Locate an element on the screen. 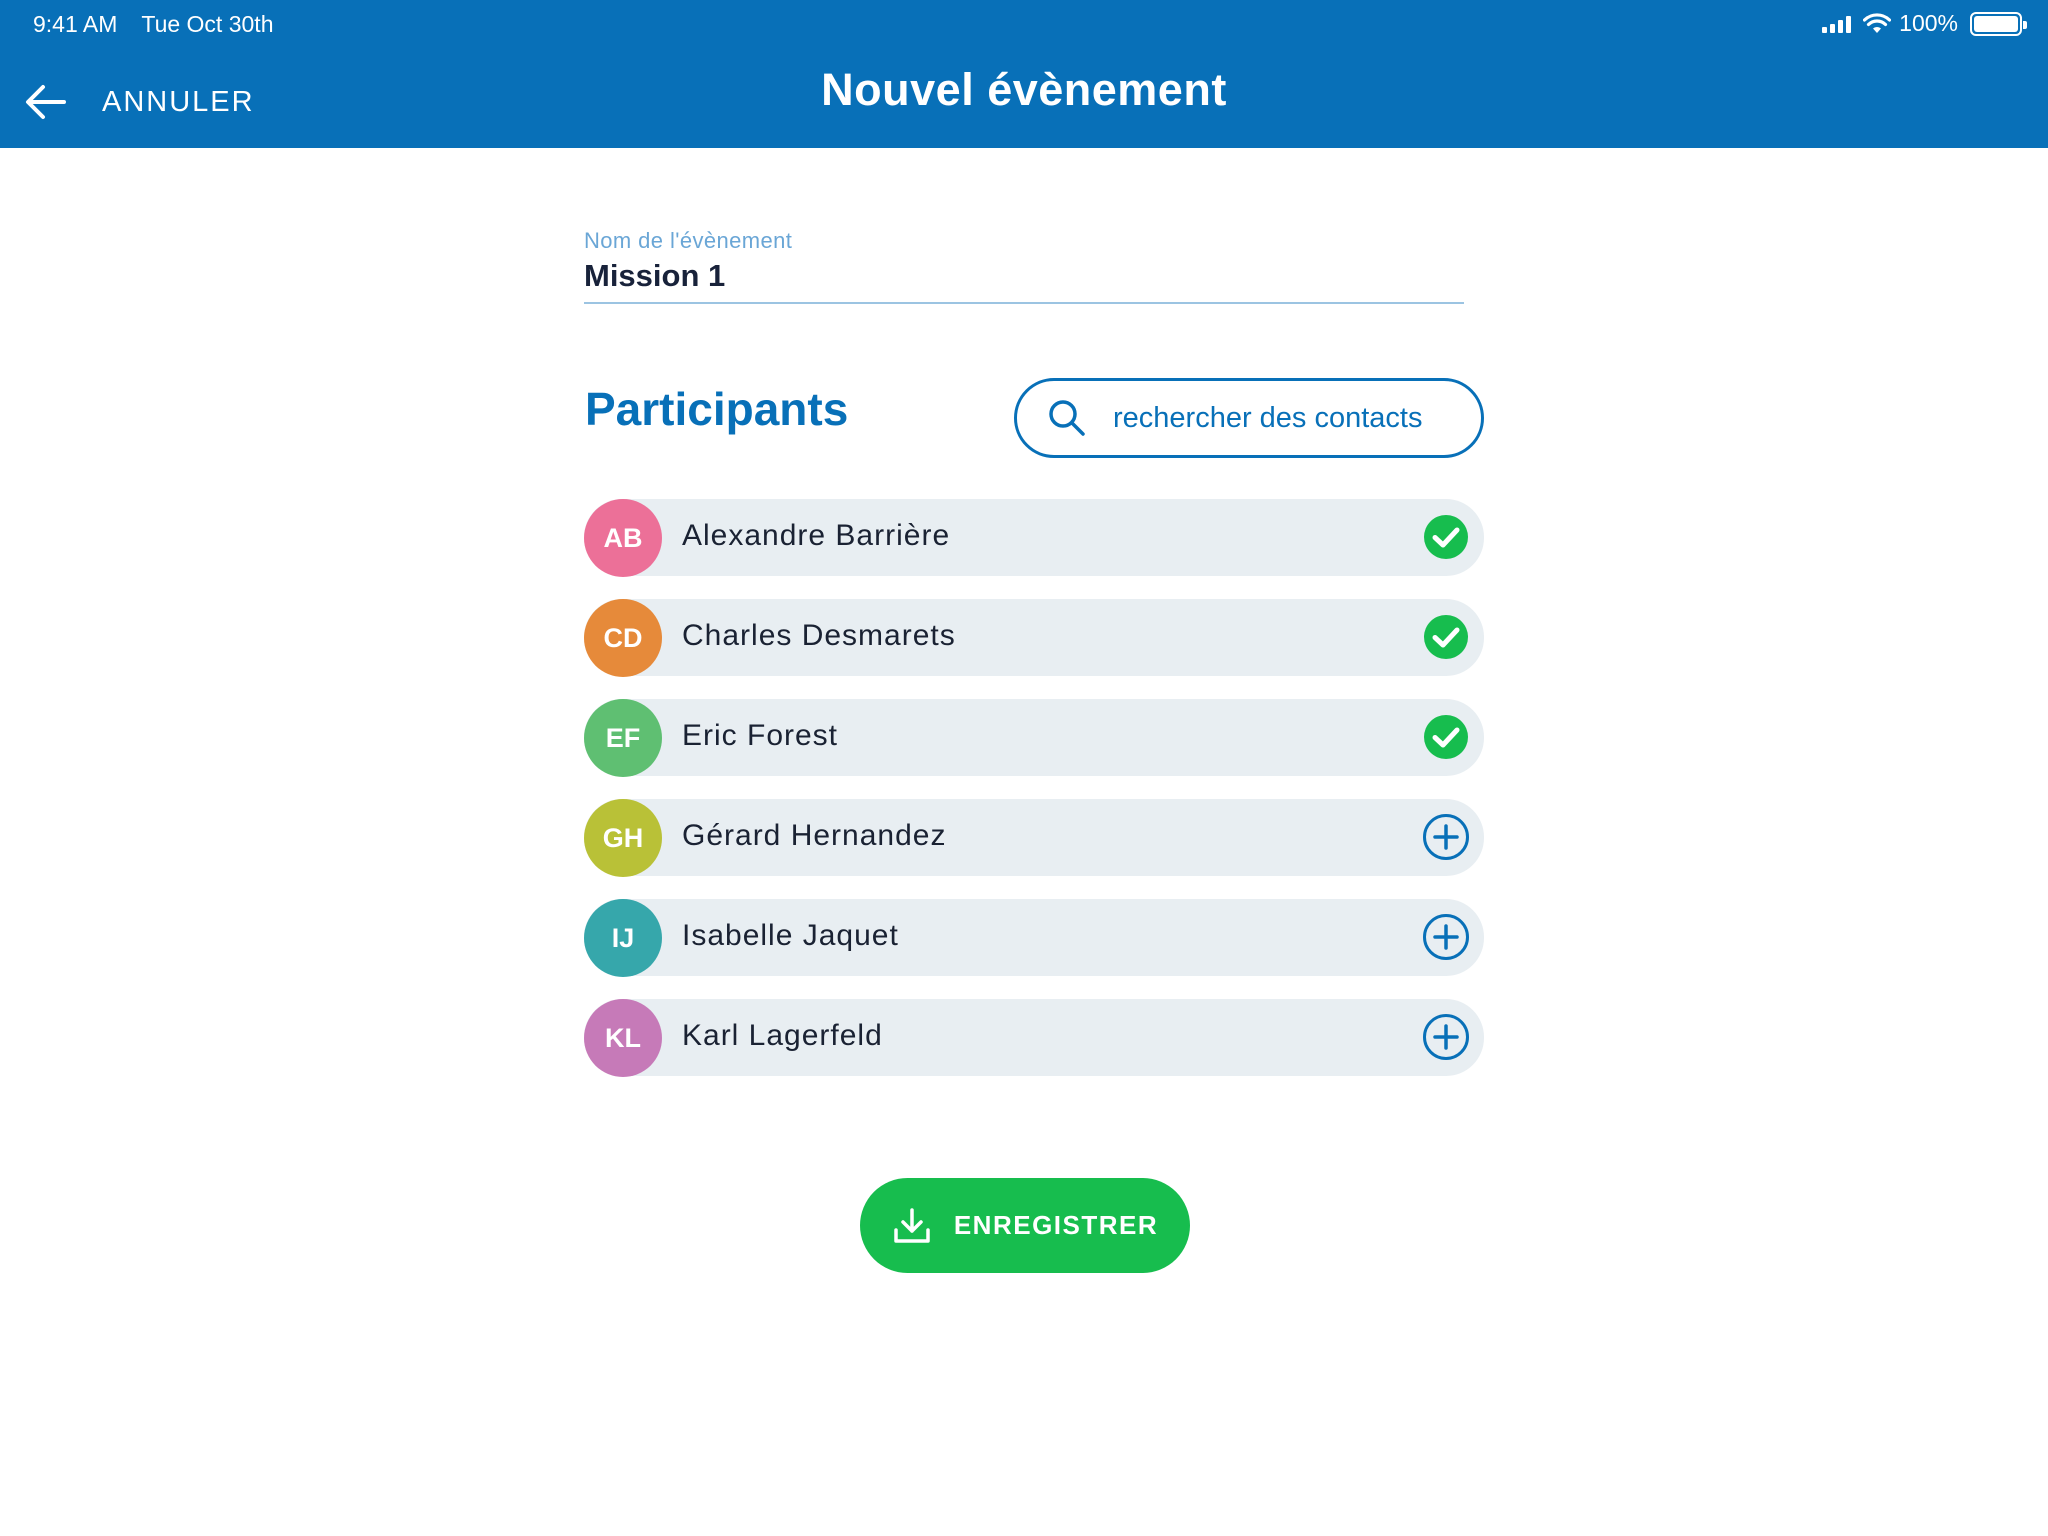 The image size is (2048, 1536). status-bar: 9:41 AM Tue Oct 30th 100% is located at coordinates (1024, 24).